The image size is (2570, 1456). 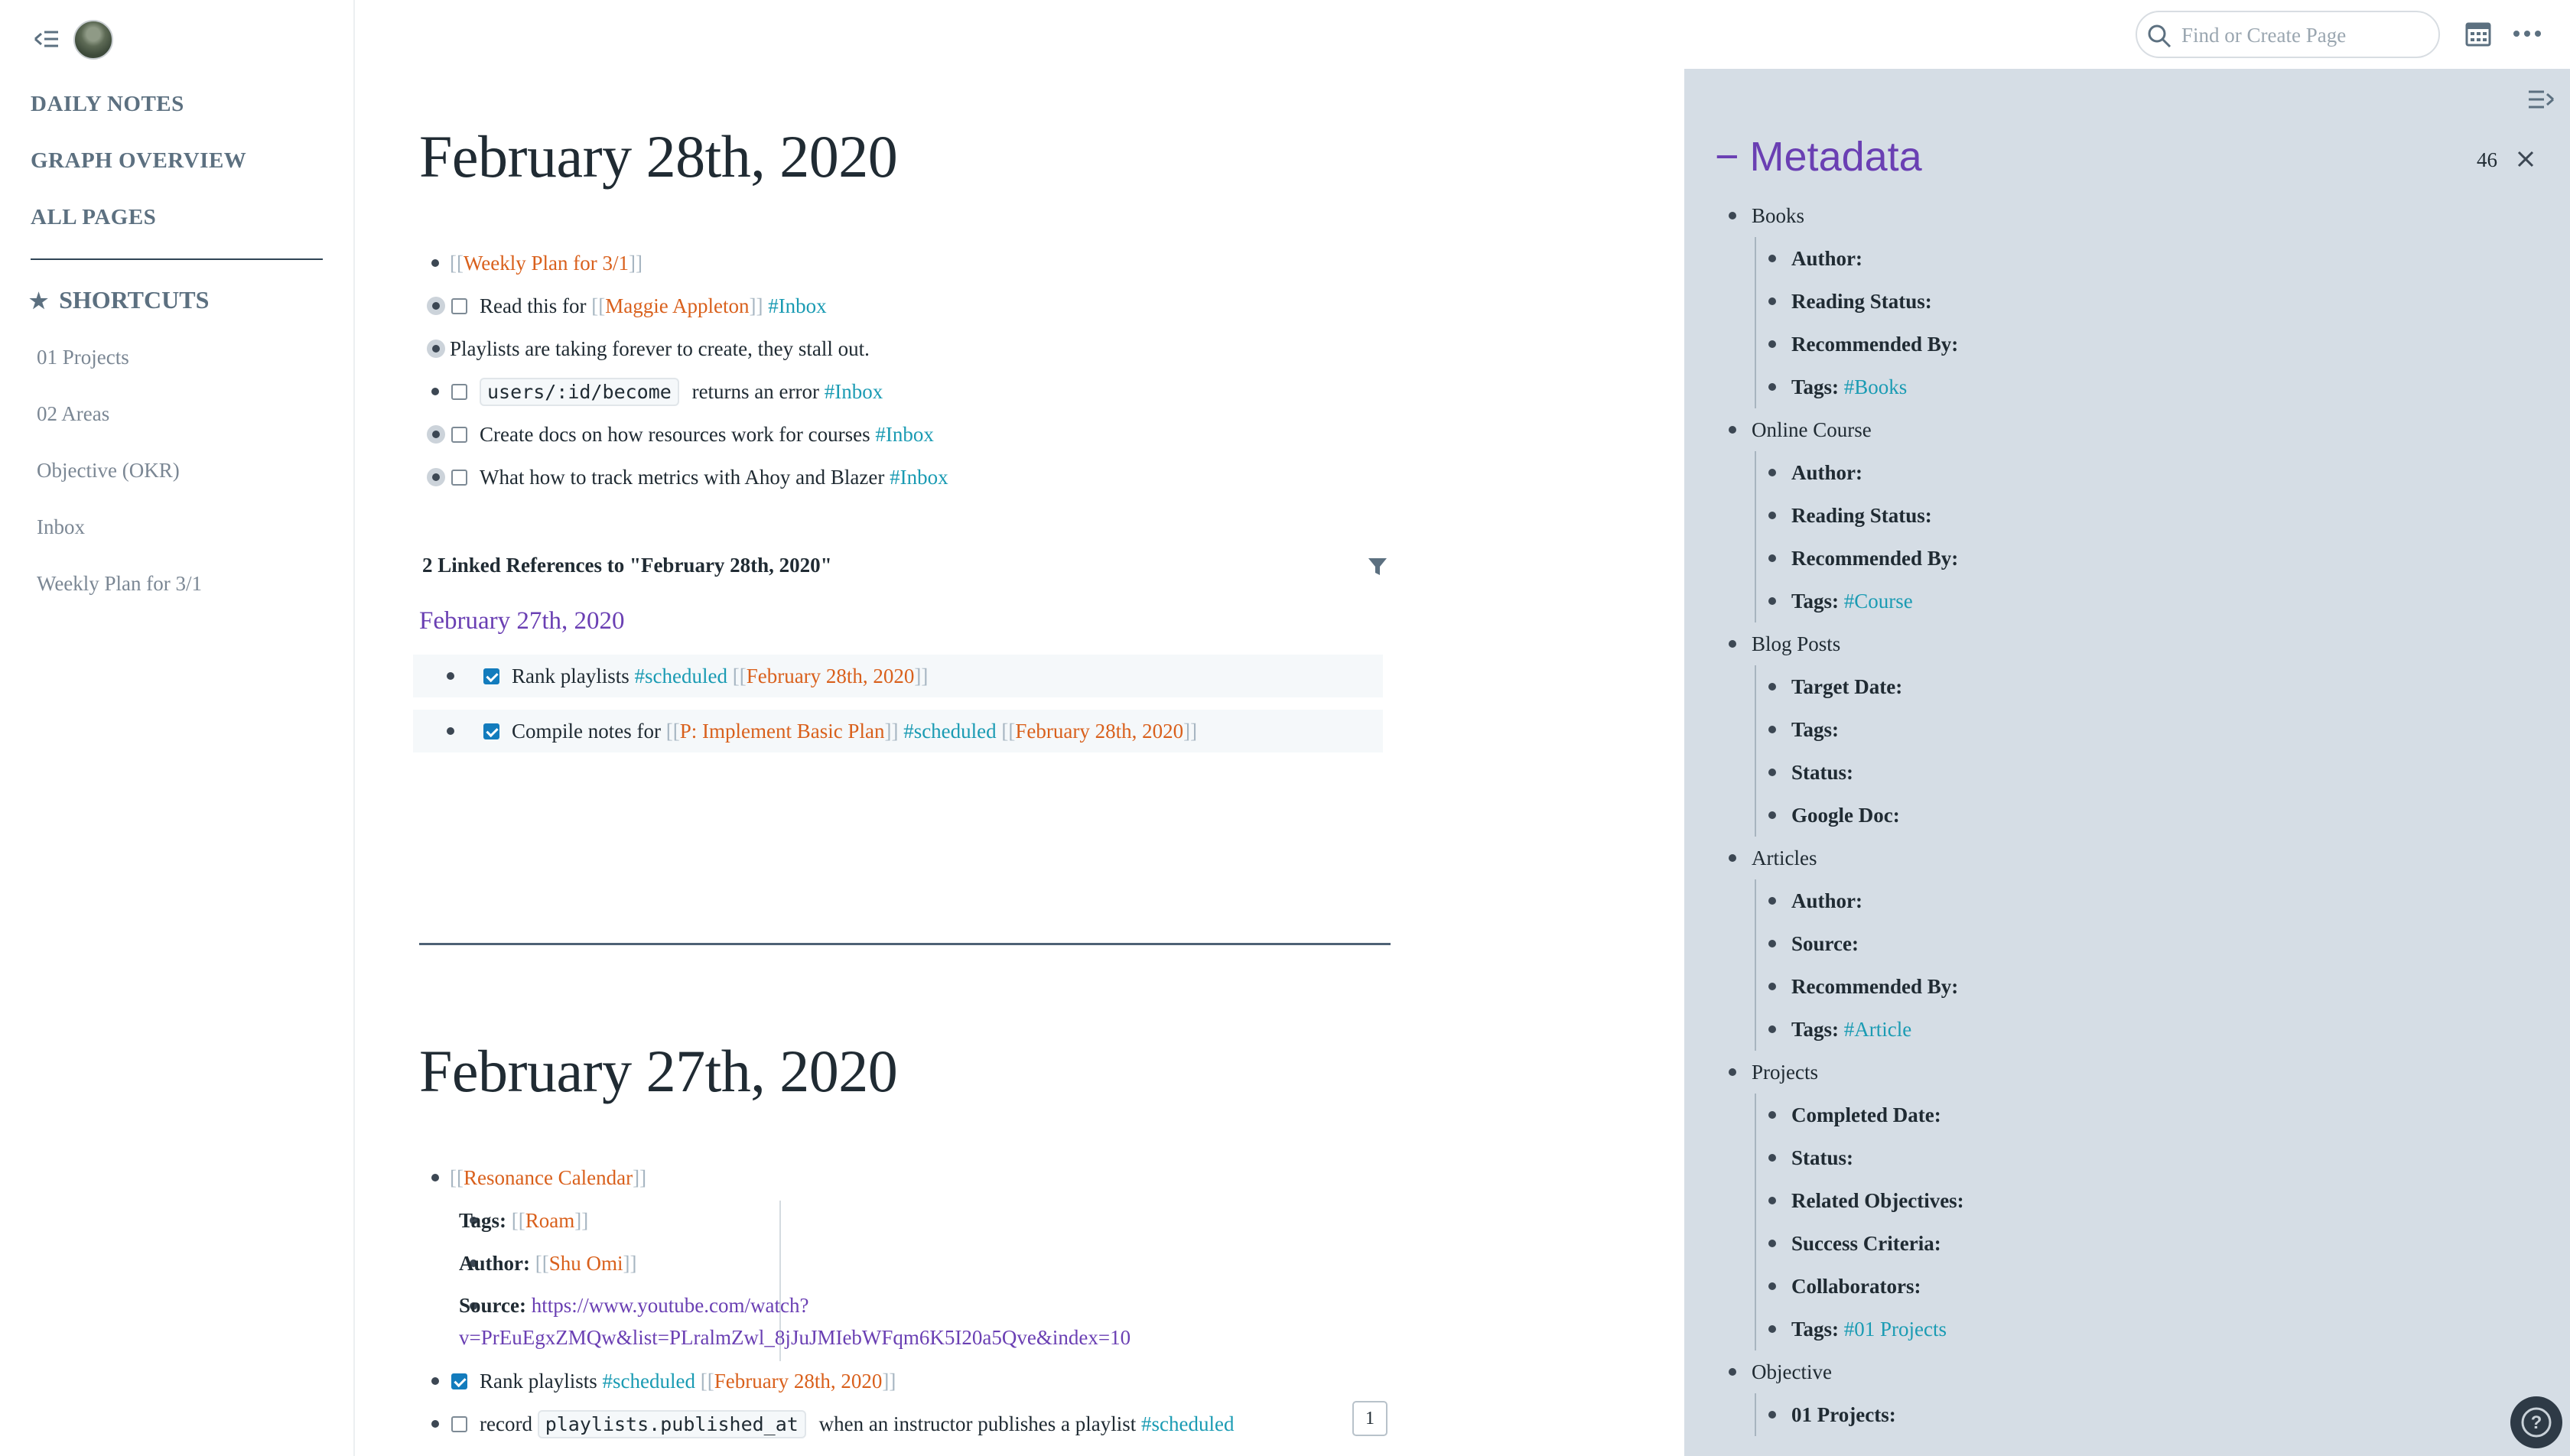 What do you see at coordinates (677, 305) in the screenshot?
I see `page-link: Maggie Appleton` at bounding box center [677, 305].